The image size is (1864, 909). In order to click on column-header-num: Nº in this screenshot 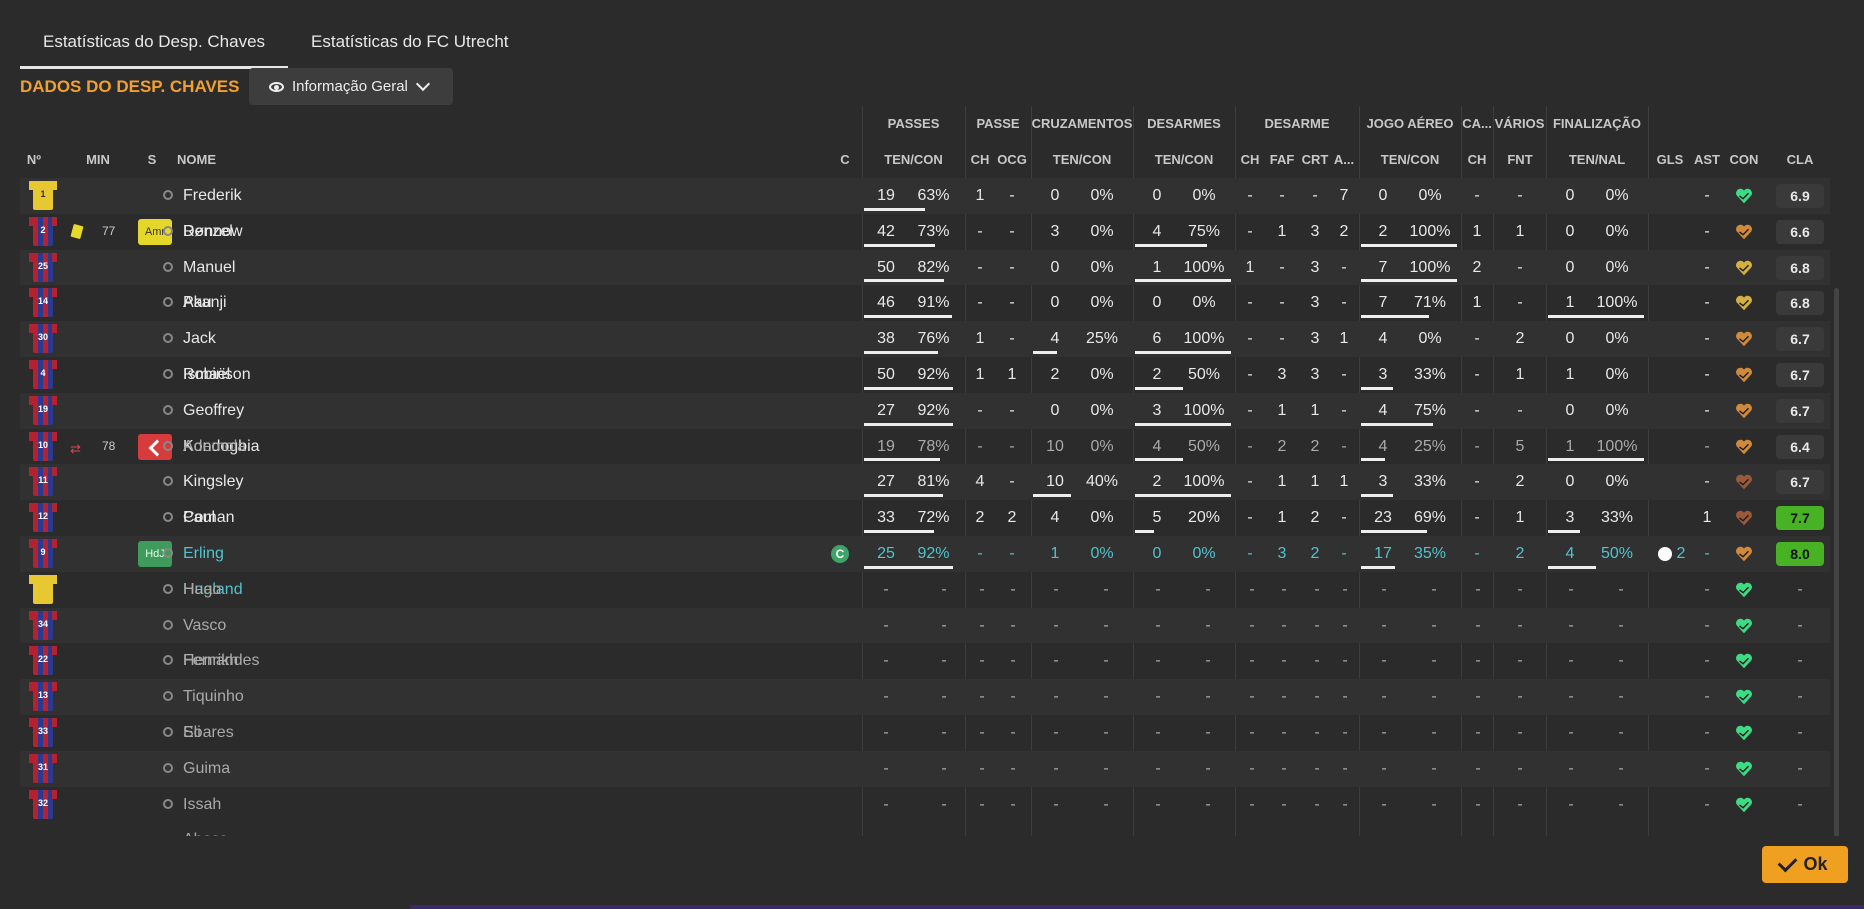, I will do `click(34, 159)`.